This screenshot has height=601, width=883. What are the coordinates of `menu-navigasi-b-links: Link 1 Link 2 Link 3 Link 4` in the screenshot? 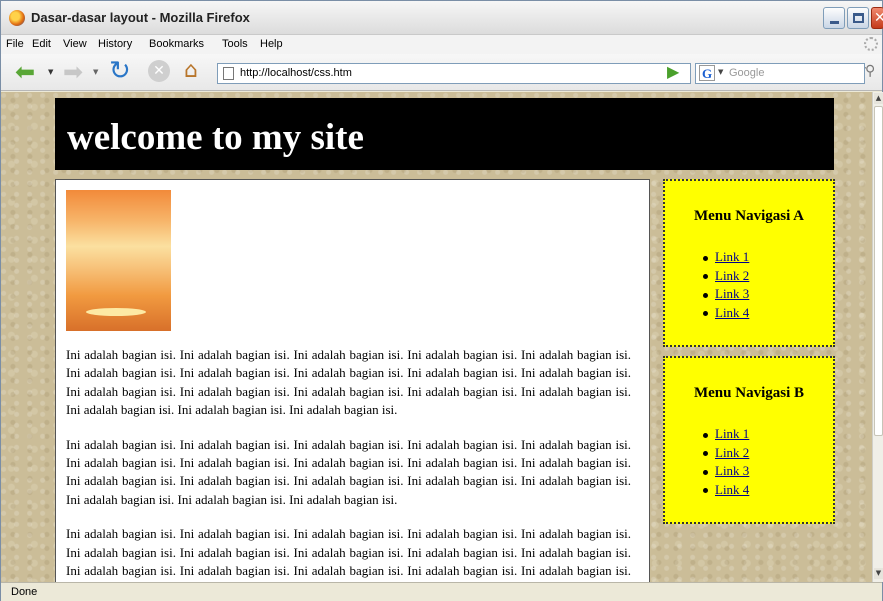 It's located at (726, 463).